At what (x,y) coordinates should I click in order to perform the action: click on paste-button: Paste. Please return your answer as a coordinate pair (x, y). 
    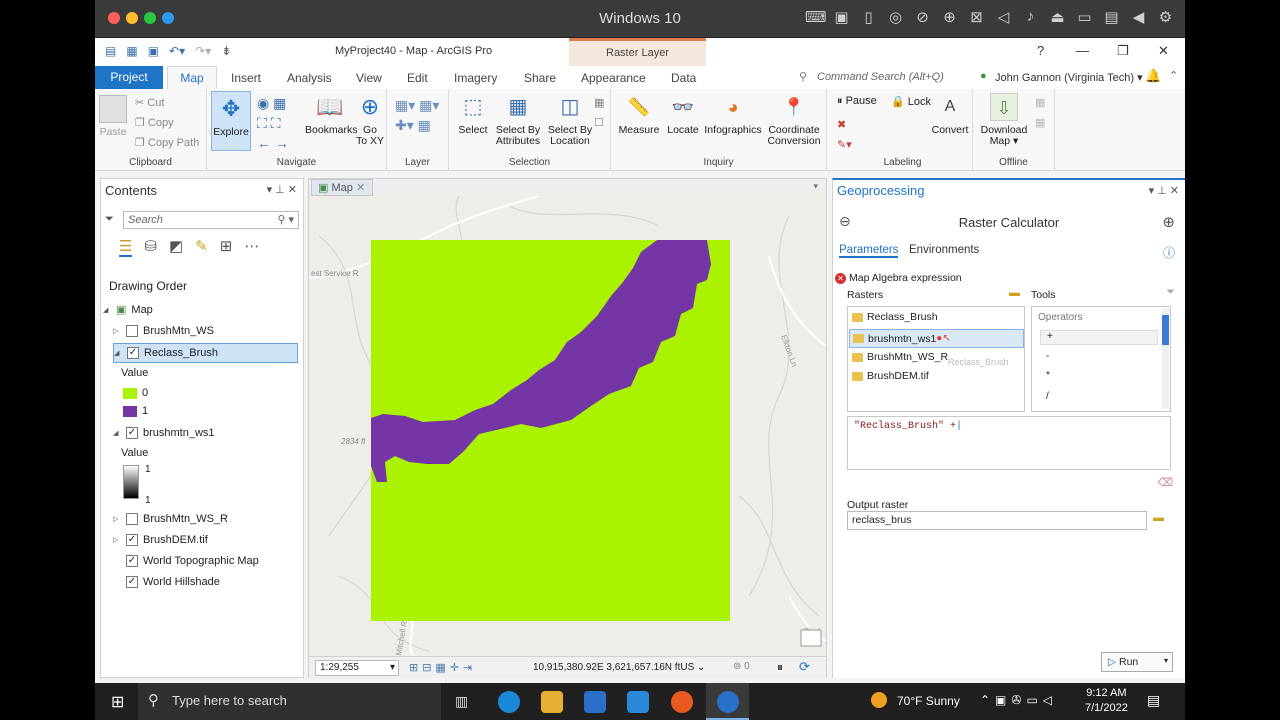
    Looking at the image, I should click on (113, 116).